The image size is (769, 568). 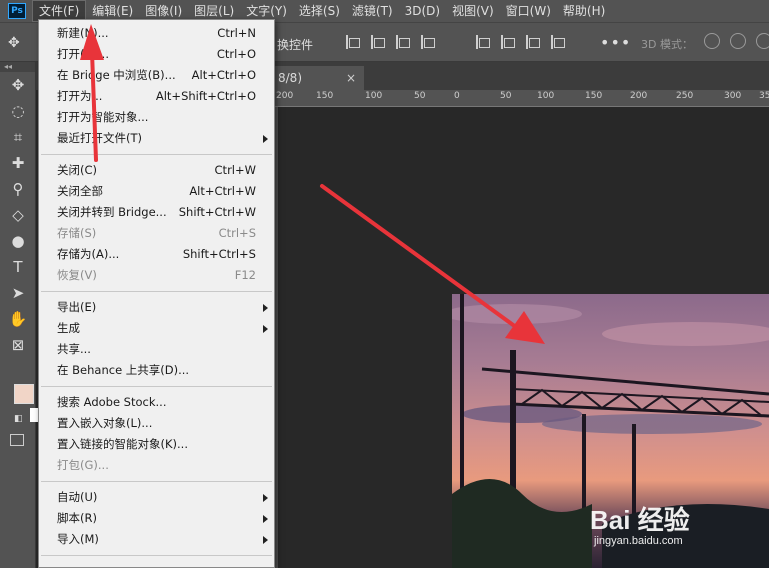 I want to click on ruler-label: 300, so click(x=733, y=96).